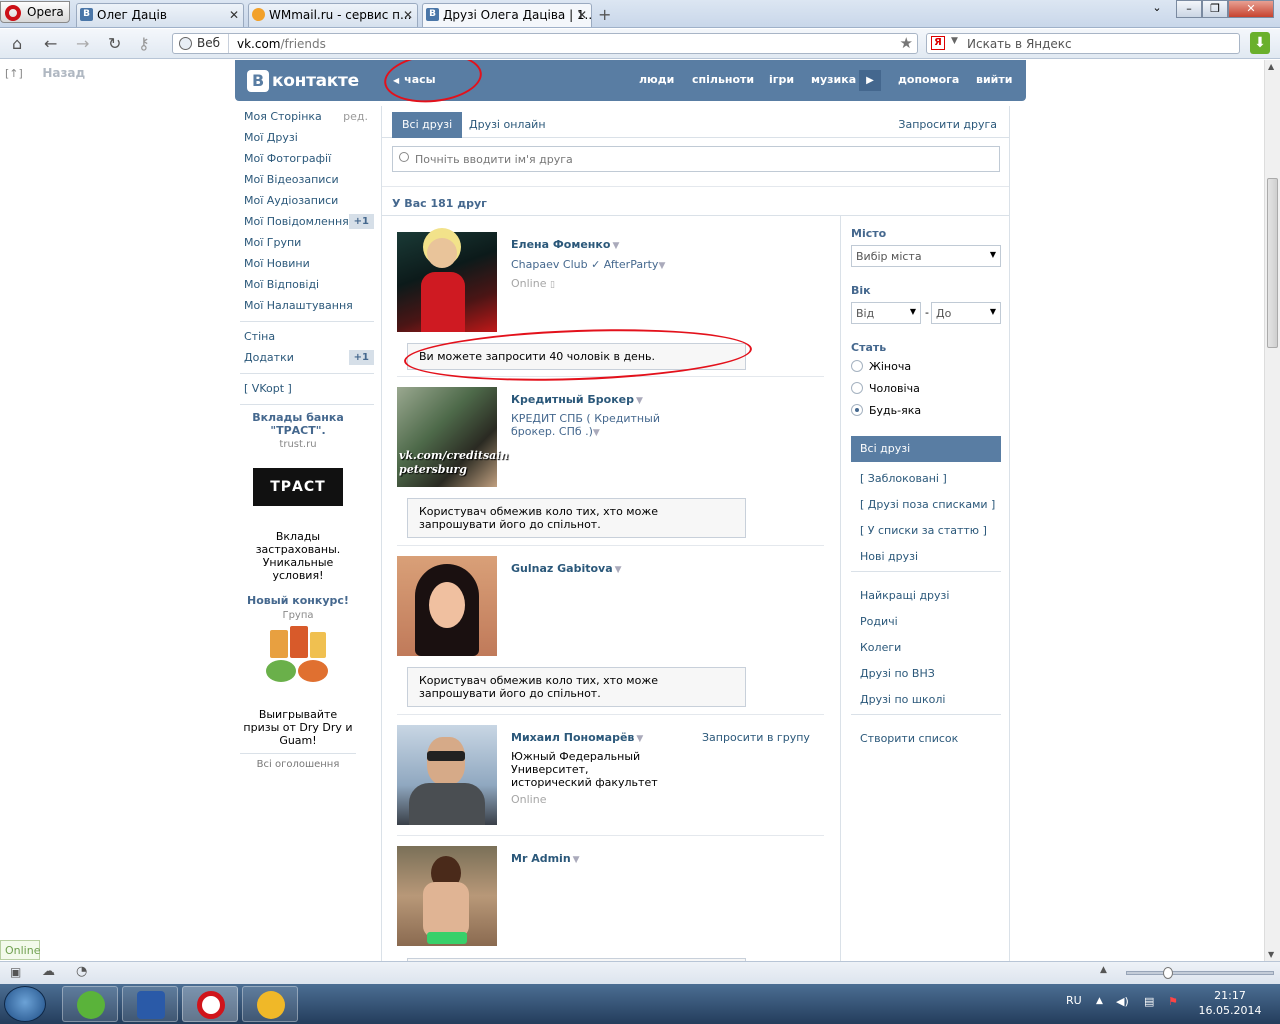  I want to click on forward-icon: →, so click(82, 43).